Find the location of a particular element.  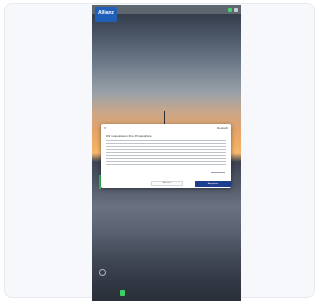

battery-icon is located at coordinates (230, 9).